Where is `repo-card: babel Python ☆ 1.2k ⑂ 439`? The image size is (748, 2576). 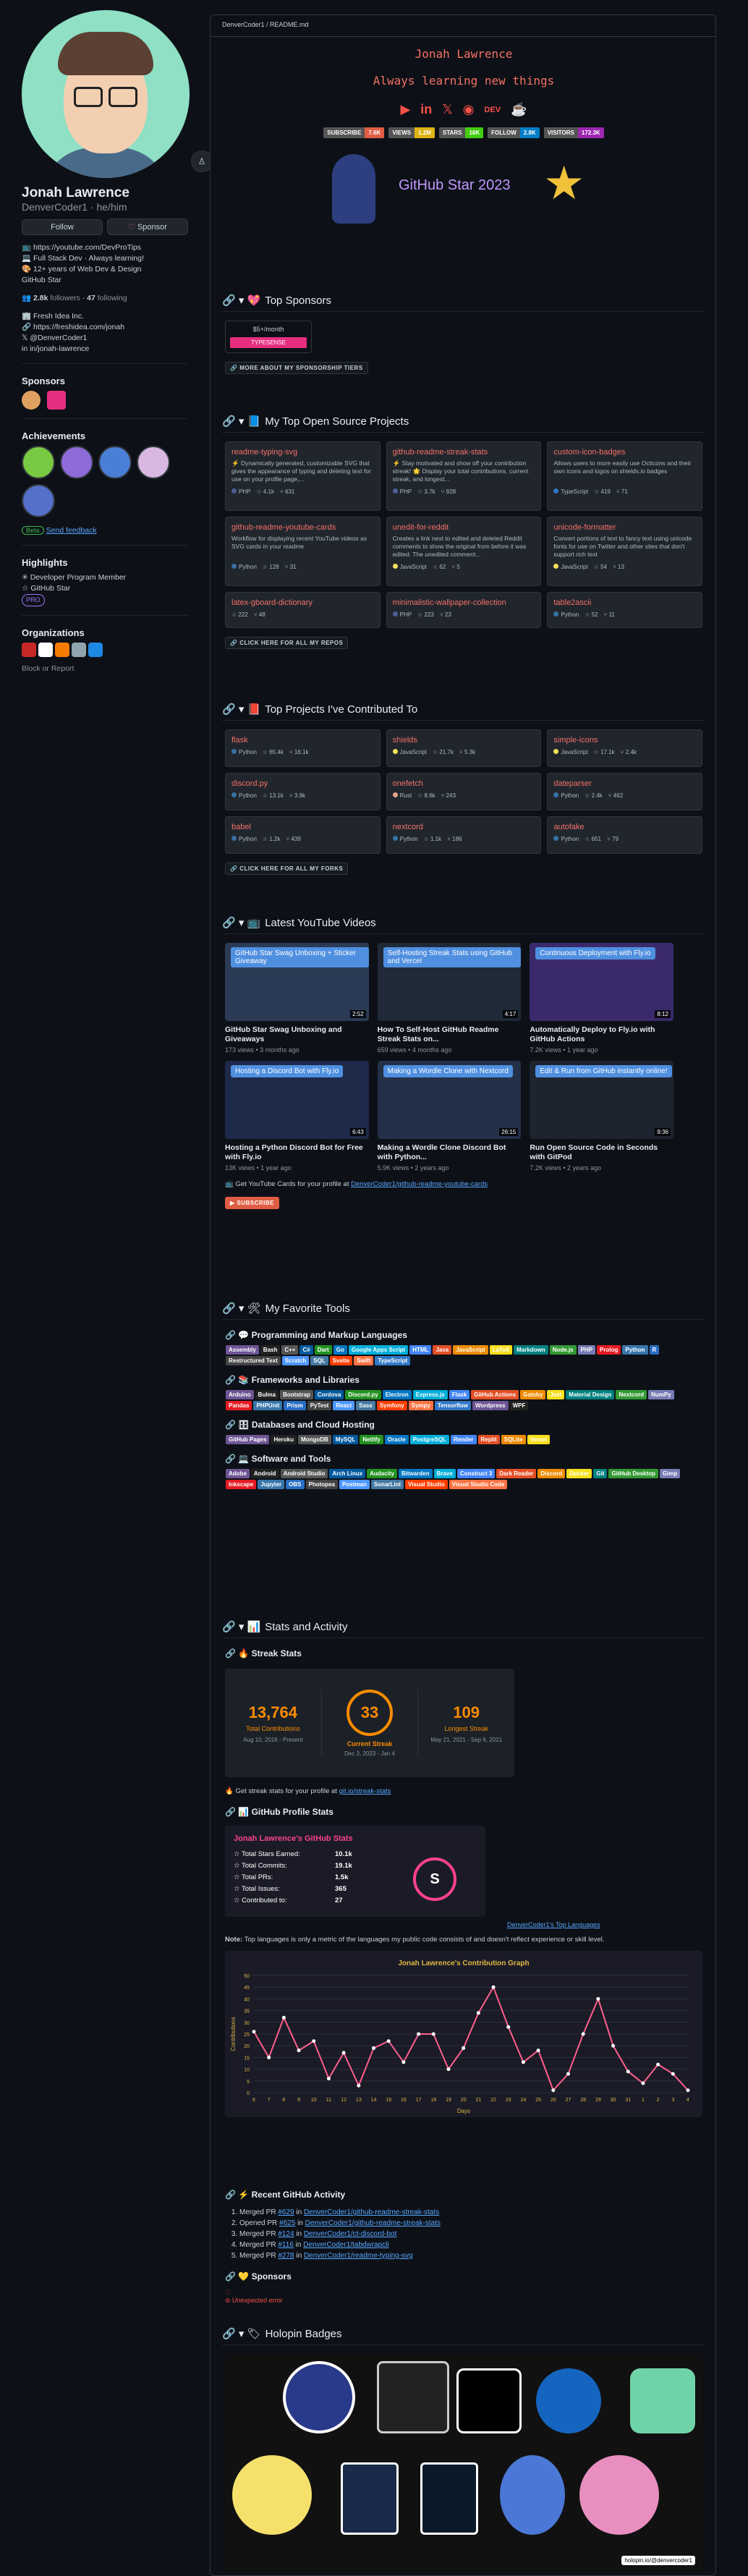 repo-card: babel Python ☆ 1.2k ⑂ 439 is located at coordinates (303, 835).